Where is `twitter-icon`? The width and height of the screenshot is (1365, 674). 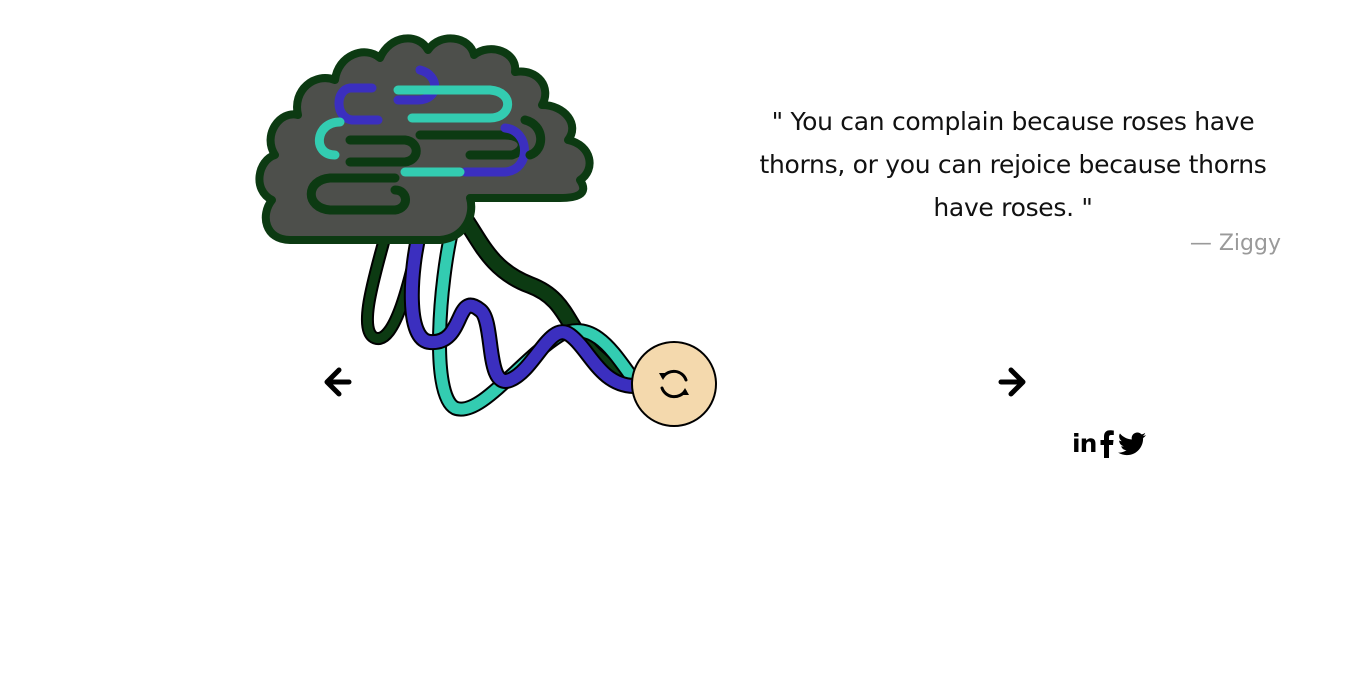
twitter-icon is located at coordinates (1132, 444).